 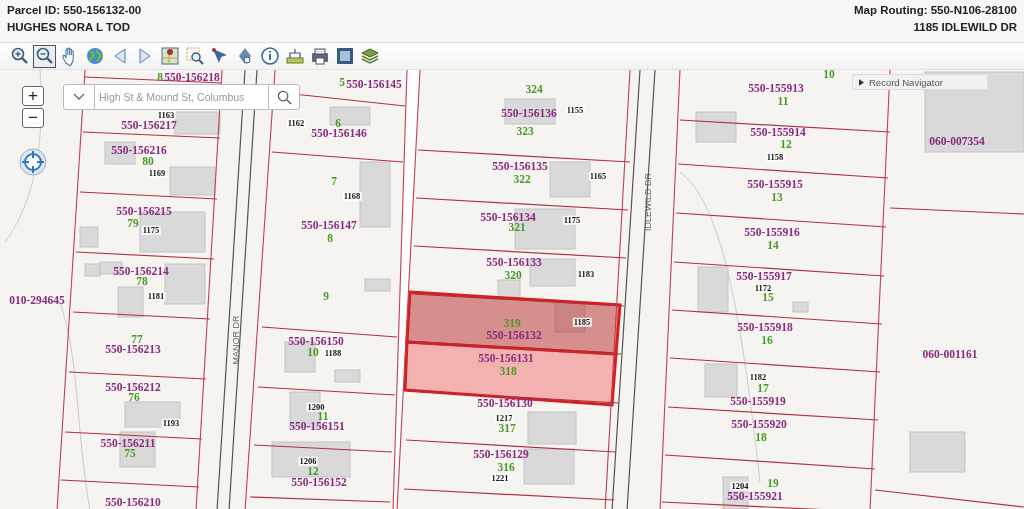 I want to click on house-number-label: 1204, so click(x=740, y=486).